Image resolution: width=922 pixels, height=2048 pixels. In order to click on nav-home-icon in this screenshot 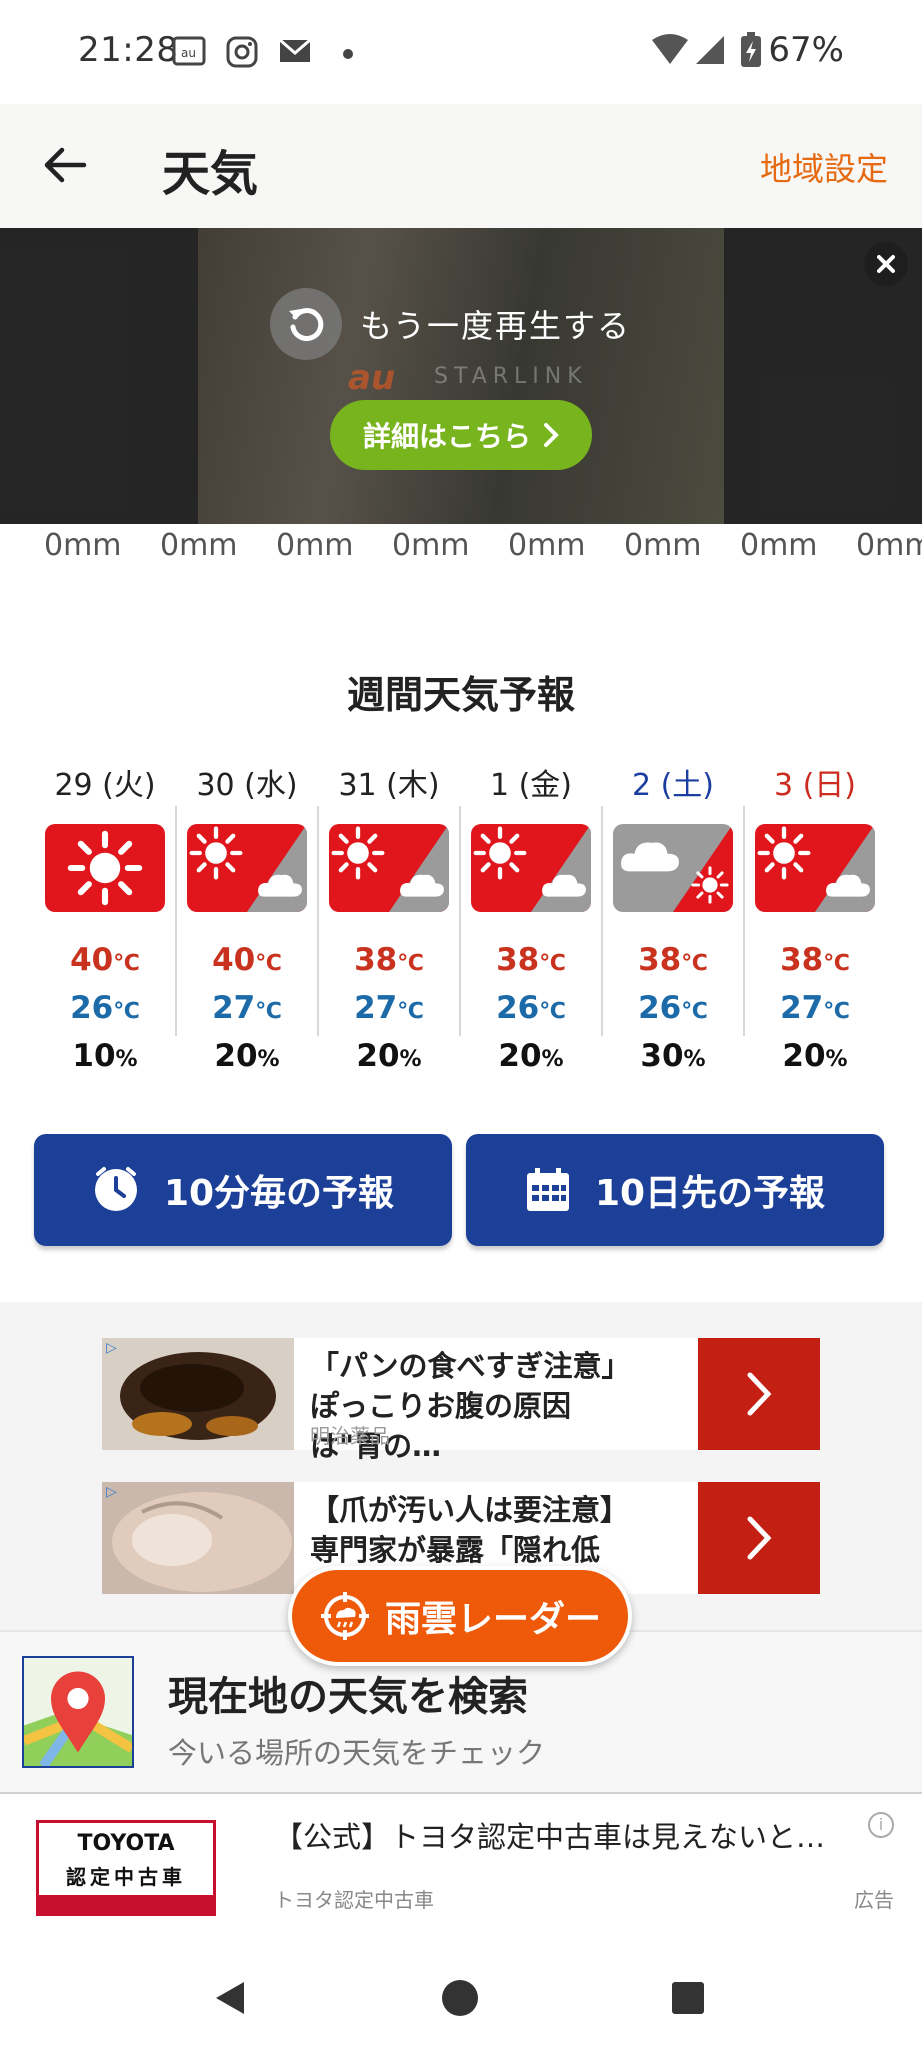, I will do `click(460, 1998)`.